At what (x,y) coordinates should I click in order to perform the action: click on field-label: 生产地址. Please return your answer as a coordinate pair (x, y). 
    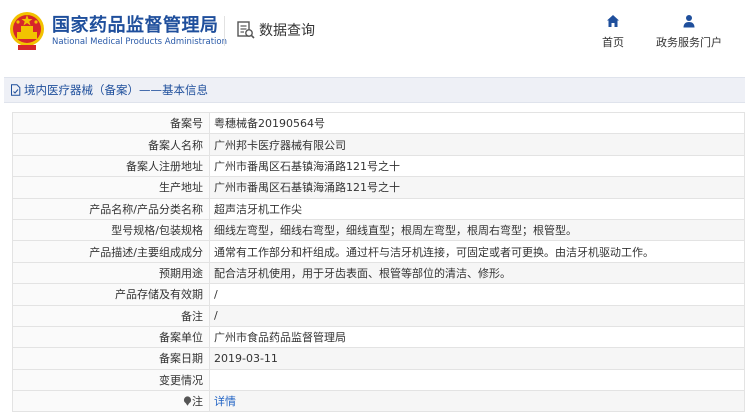
    Looking at the image, I should click on (111, 187).